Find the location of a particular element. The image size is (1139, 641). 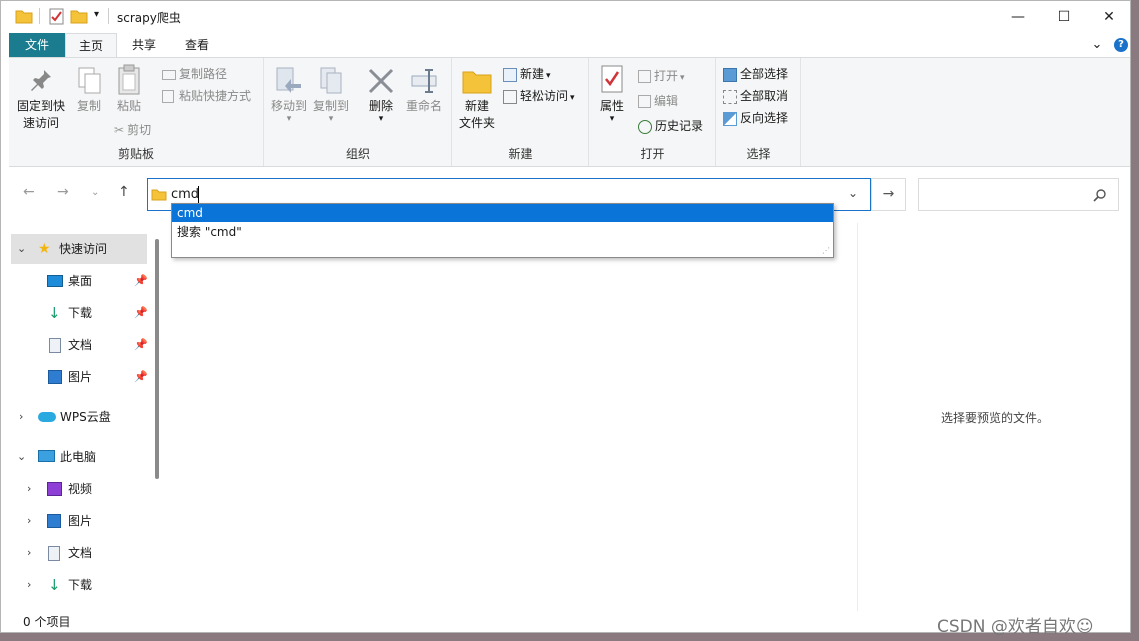

forward-arrow-icon: → is located at coordinates (63, 192).